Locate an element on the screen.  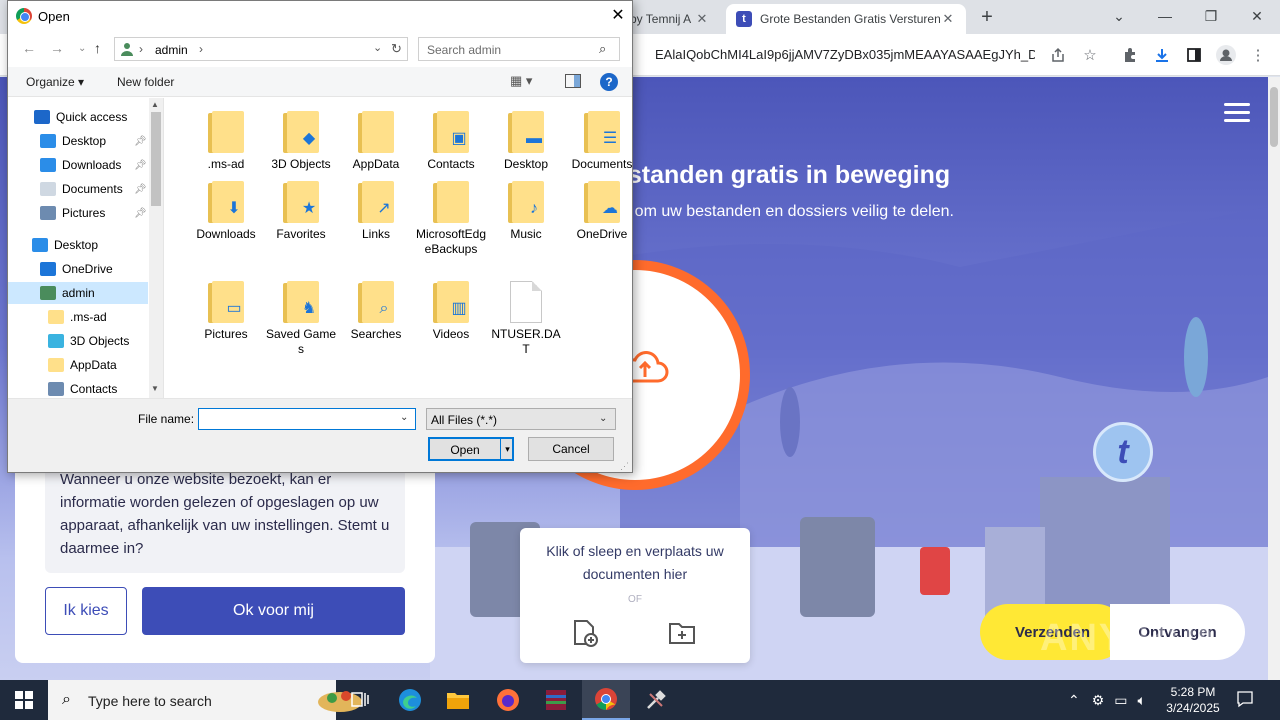
nav-item-onedrive: OneDrive is located at coordinates (78, 269).